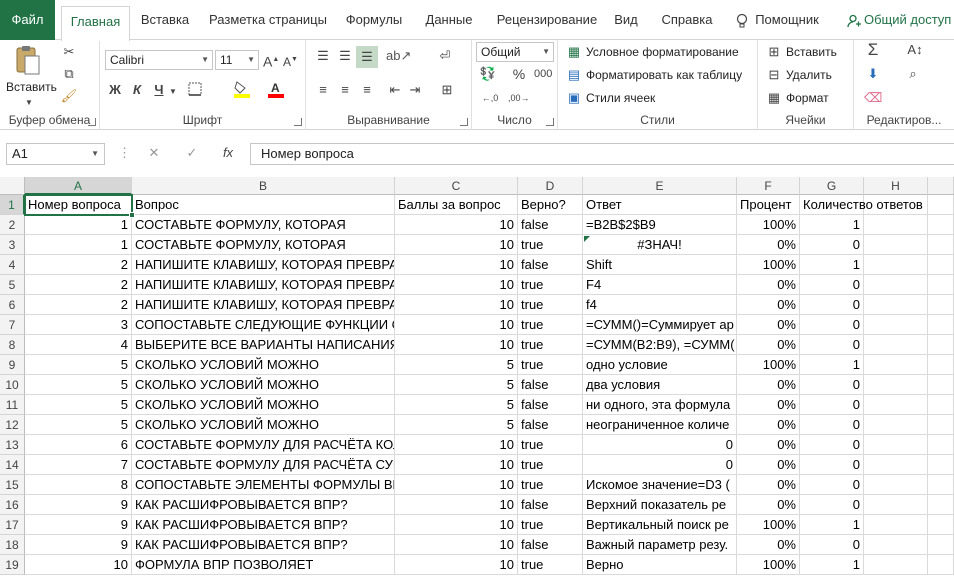 The height and width of the screenshot is (579, 954). I want to click on cell-d5: true, so click(550, 285).